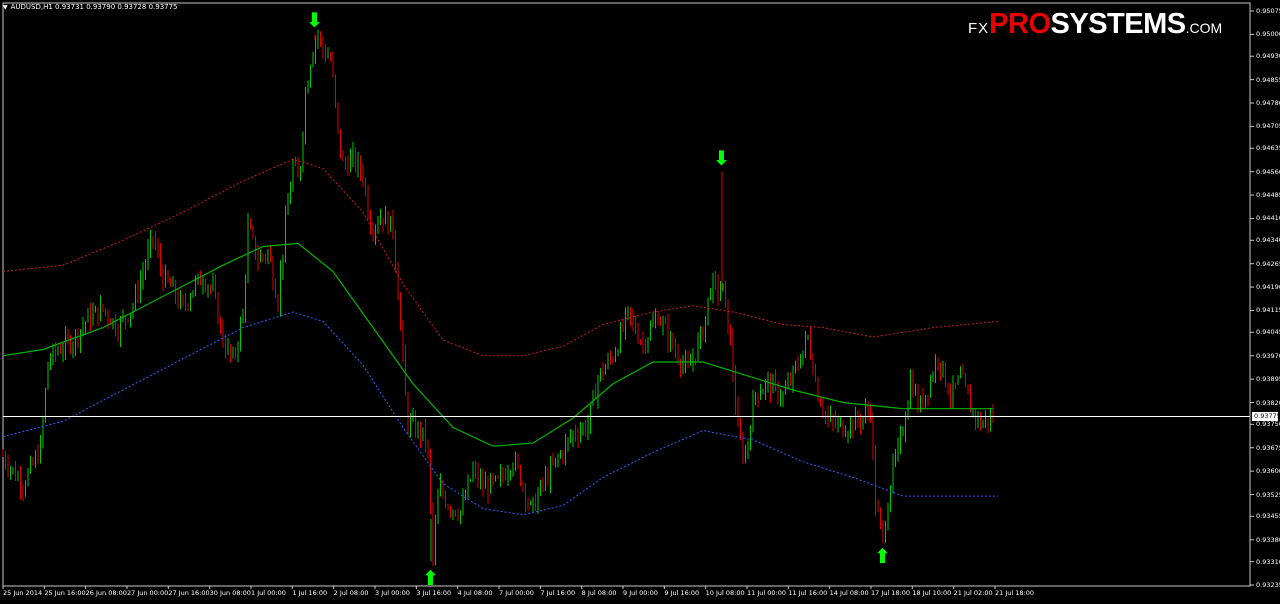 Image resolution: width=1280 pixels, height=604 pixels. What do you see at coordinates (599, 593) in the screenshot?
I see `time-tick-label: 8 Jul 08:00` at bounding box center [599, 593].